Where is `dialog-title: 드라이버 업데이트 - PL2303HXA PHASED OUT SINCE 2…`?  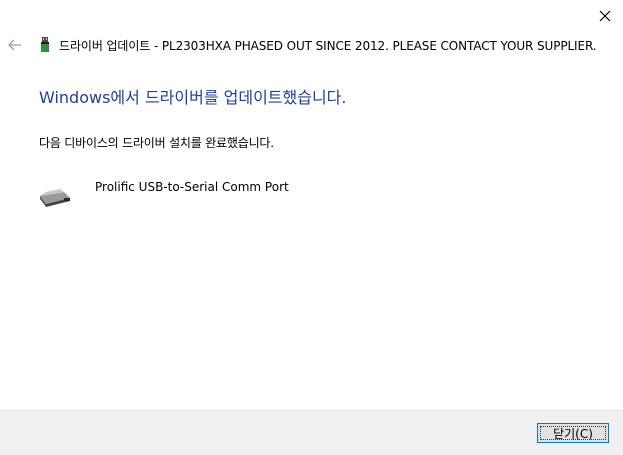
dialog-title: 드라이버 업데이트 - PL2303HXA PHASED OUT SINCE 2… is located at coordinates (328, 46).